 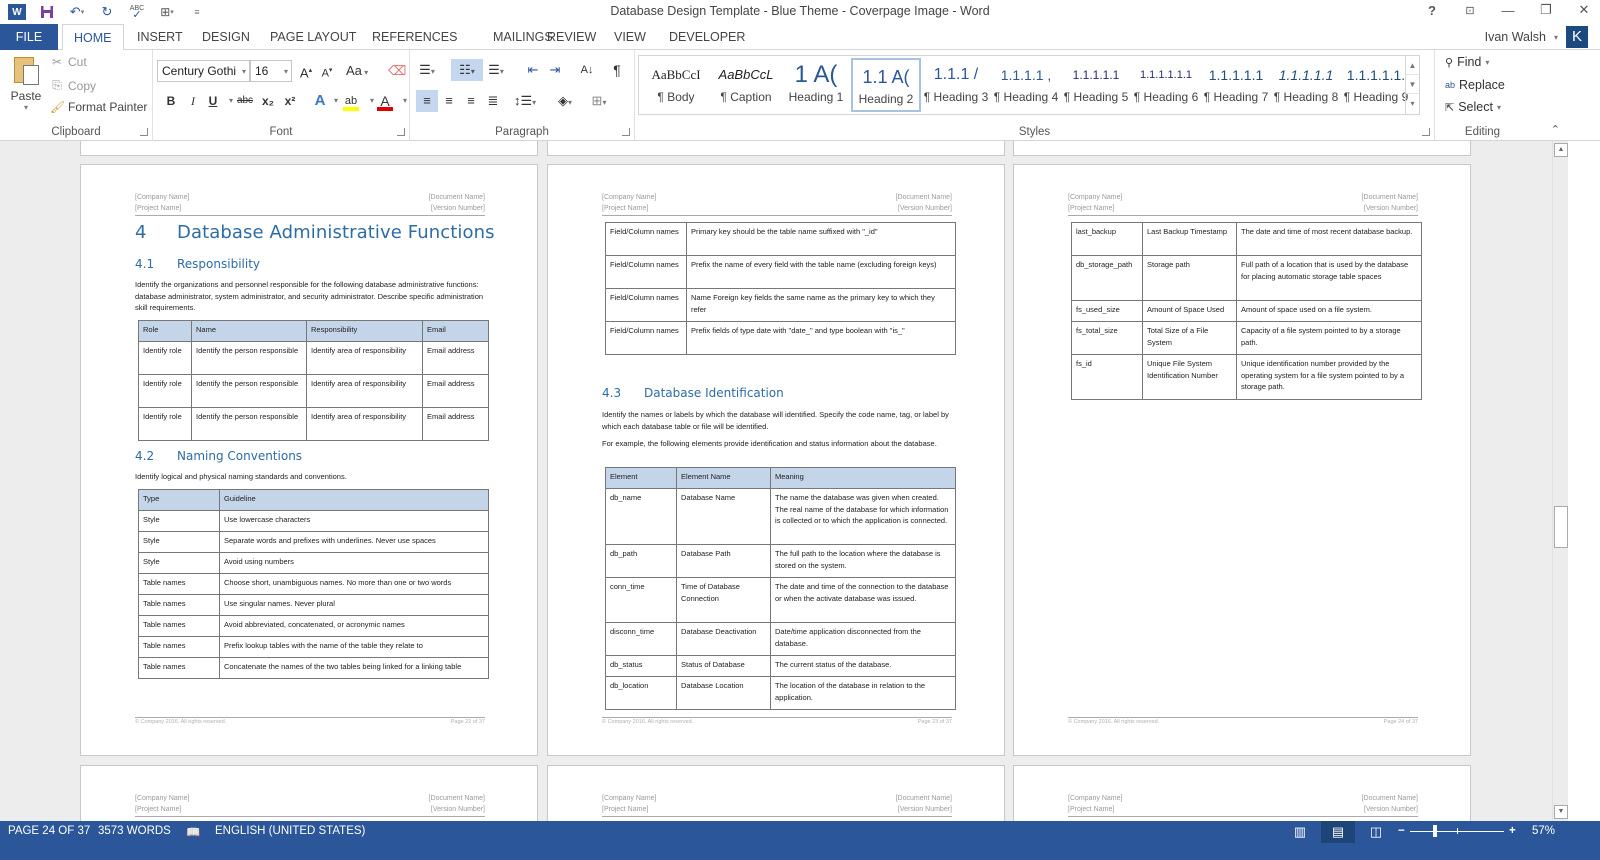 What do you see at coordinates (630, 37) in the screenshot?
I see `tab-view: VIEW` at bounding box center [630, 37].